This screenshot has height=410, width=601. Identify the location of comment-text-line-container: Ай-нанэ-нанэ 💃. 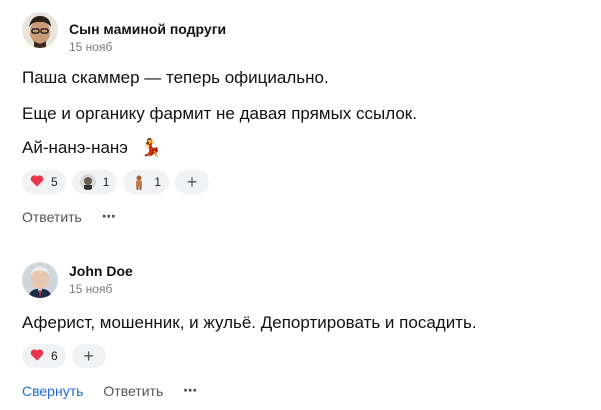
(92, 148).